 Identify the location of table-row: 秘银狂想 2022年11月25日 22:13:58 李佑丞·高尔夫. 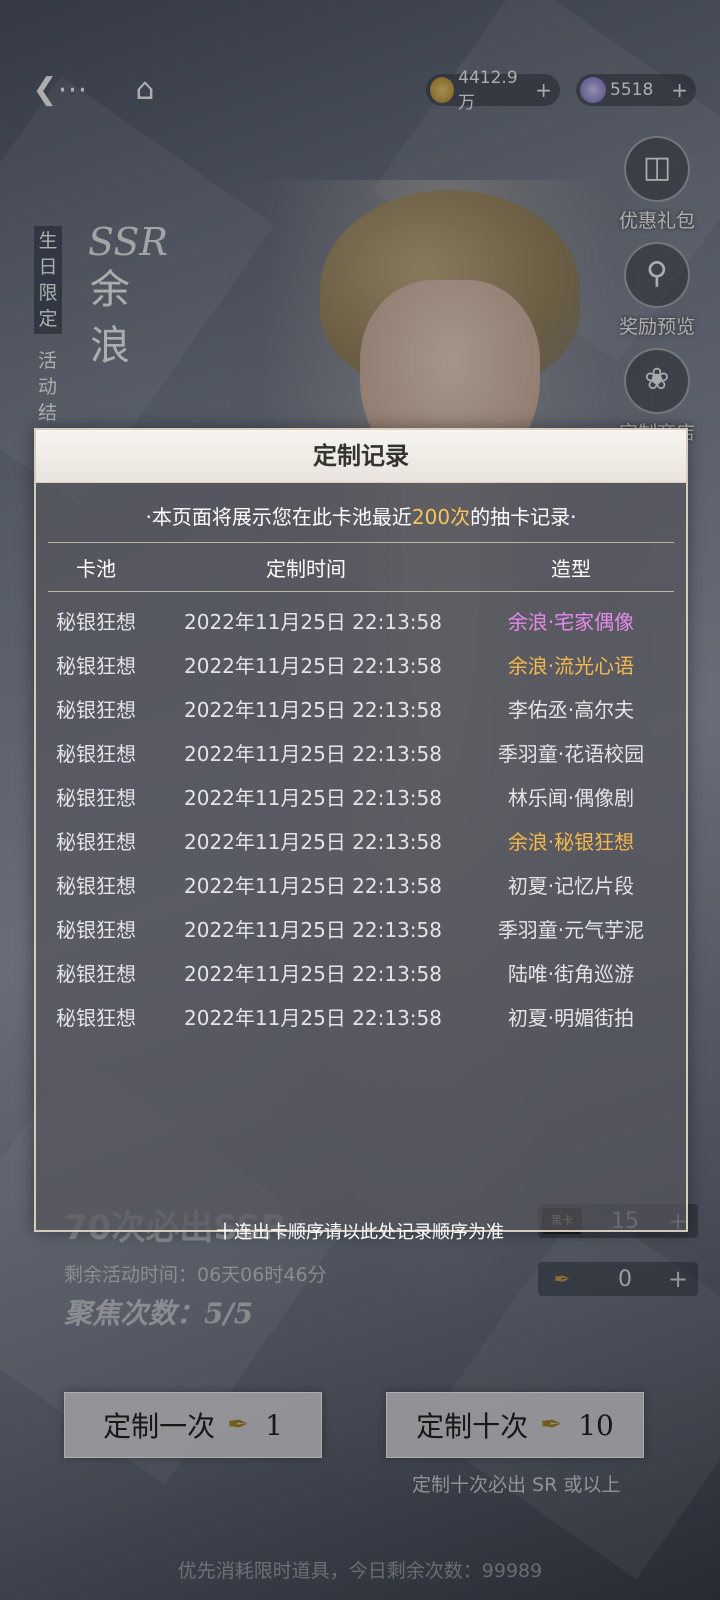
(361, 708).